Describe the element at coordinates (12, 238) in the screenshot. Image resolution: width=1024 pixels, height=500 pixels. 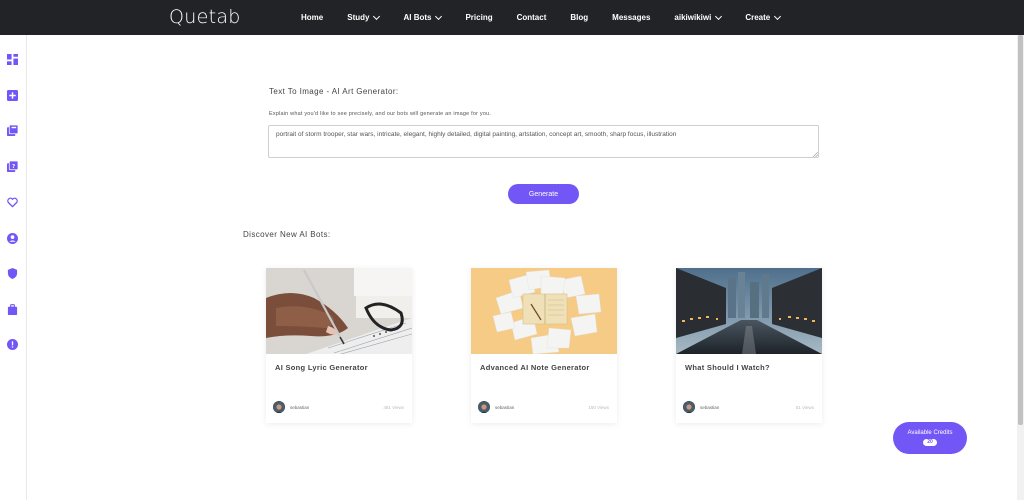
I see `account-circle-icon` at that location.